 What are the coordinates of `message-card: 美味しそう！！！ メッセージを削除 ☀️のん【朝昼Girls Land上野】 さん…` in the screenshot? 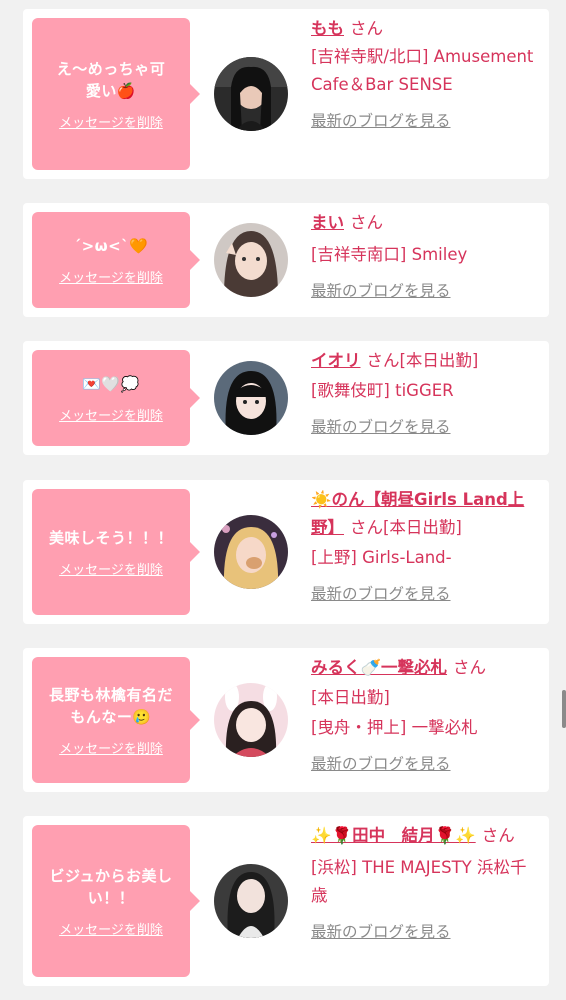 It's located at (286, 552).